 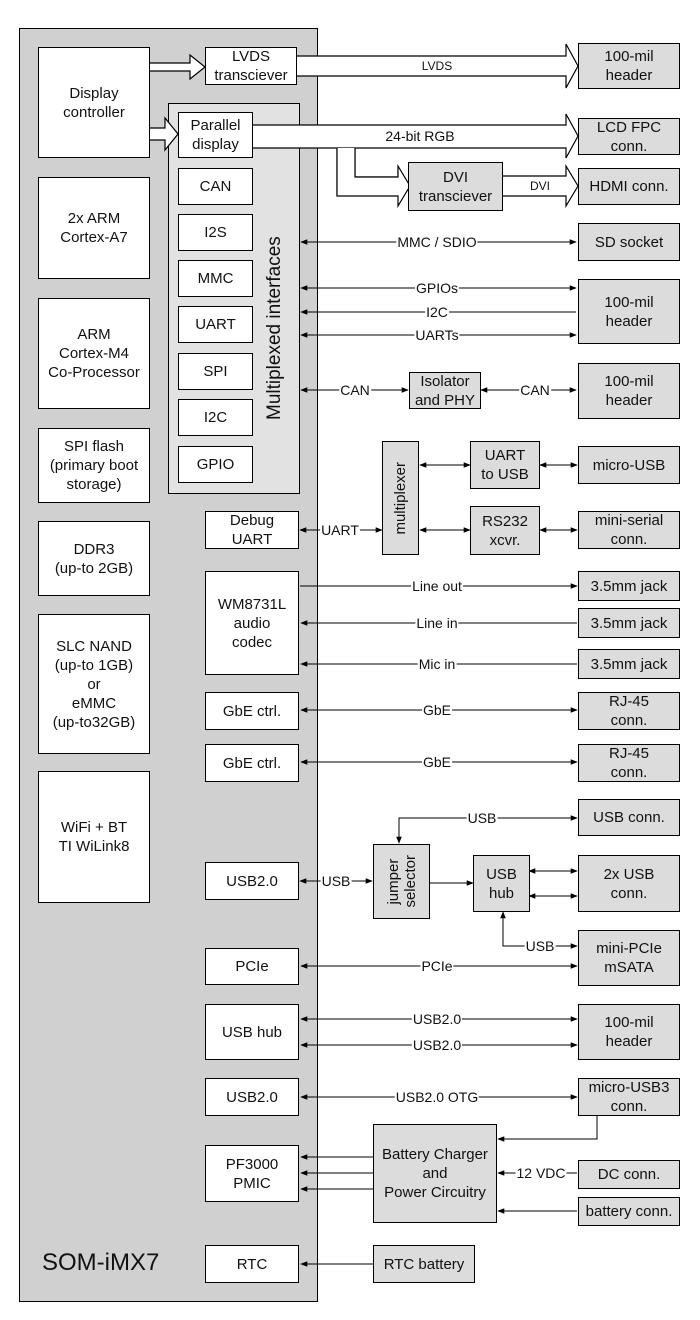 I want to click on usb-hub-external-block: USB hub, so click(x=501, y=883).